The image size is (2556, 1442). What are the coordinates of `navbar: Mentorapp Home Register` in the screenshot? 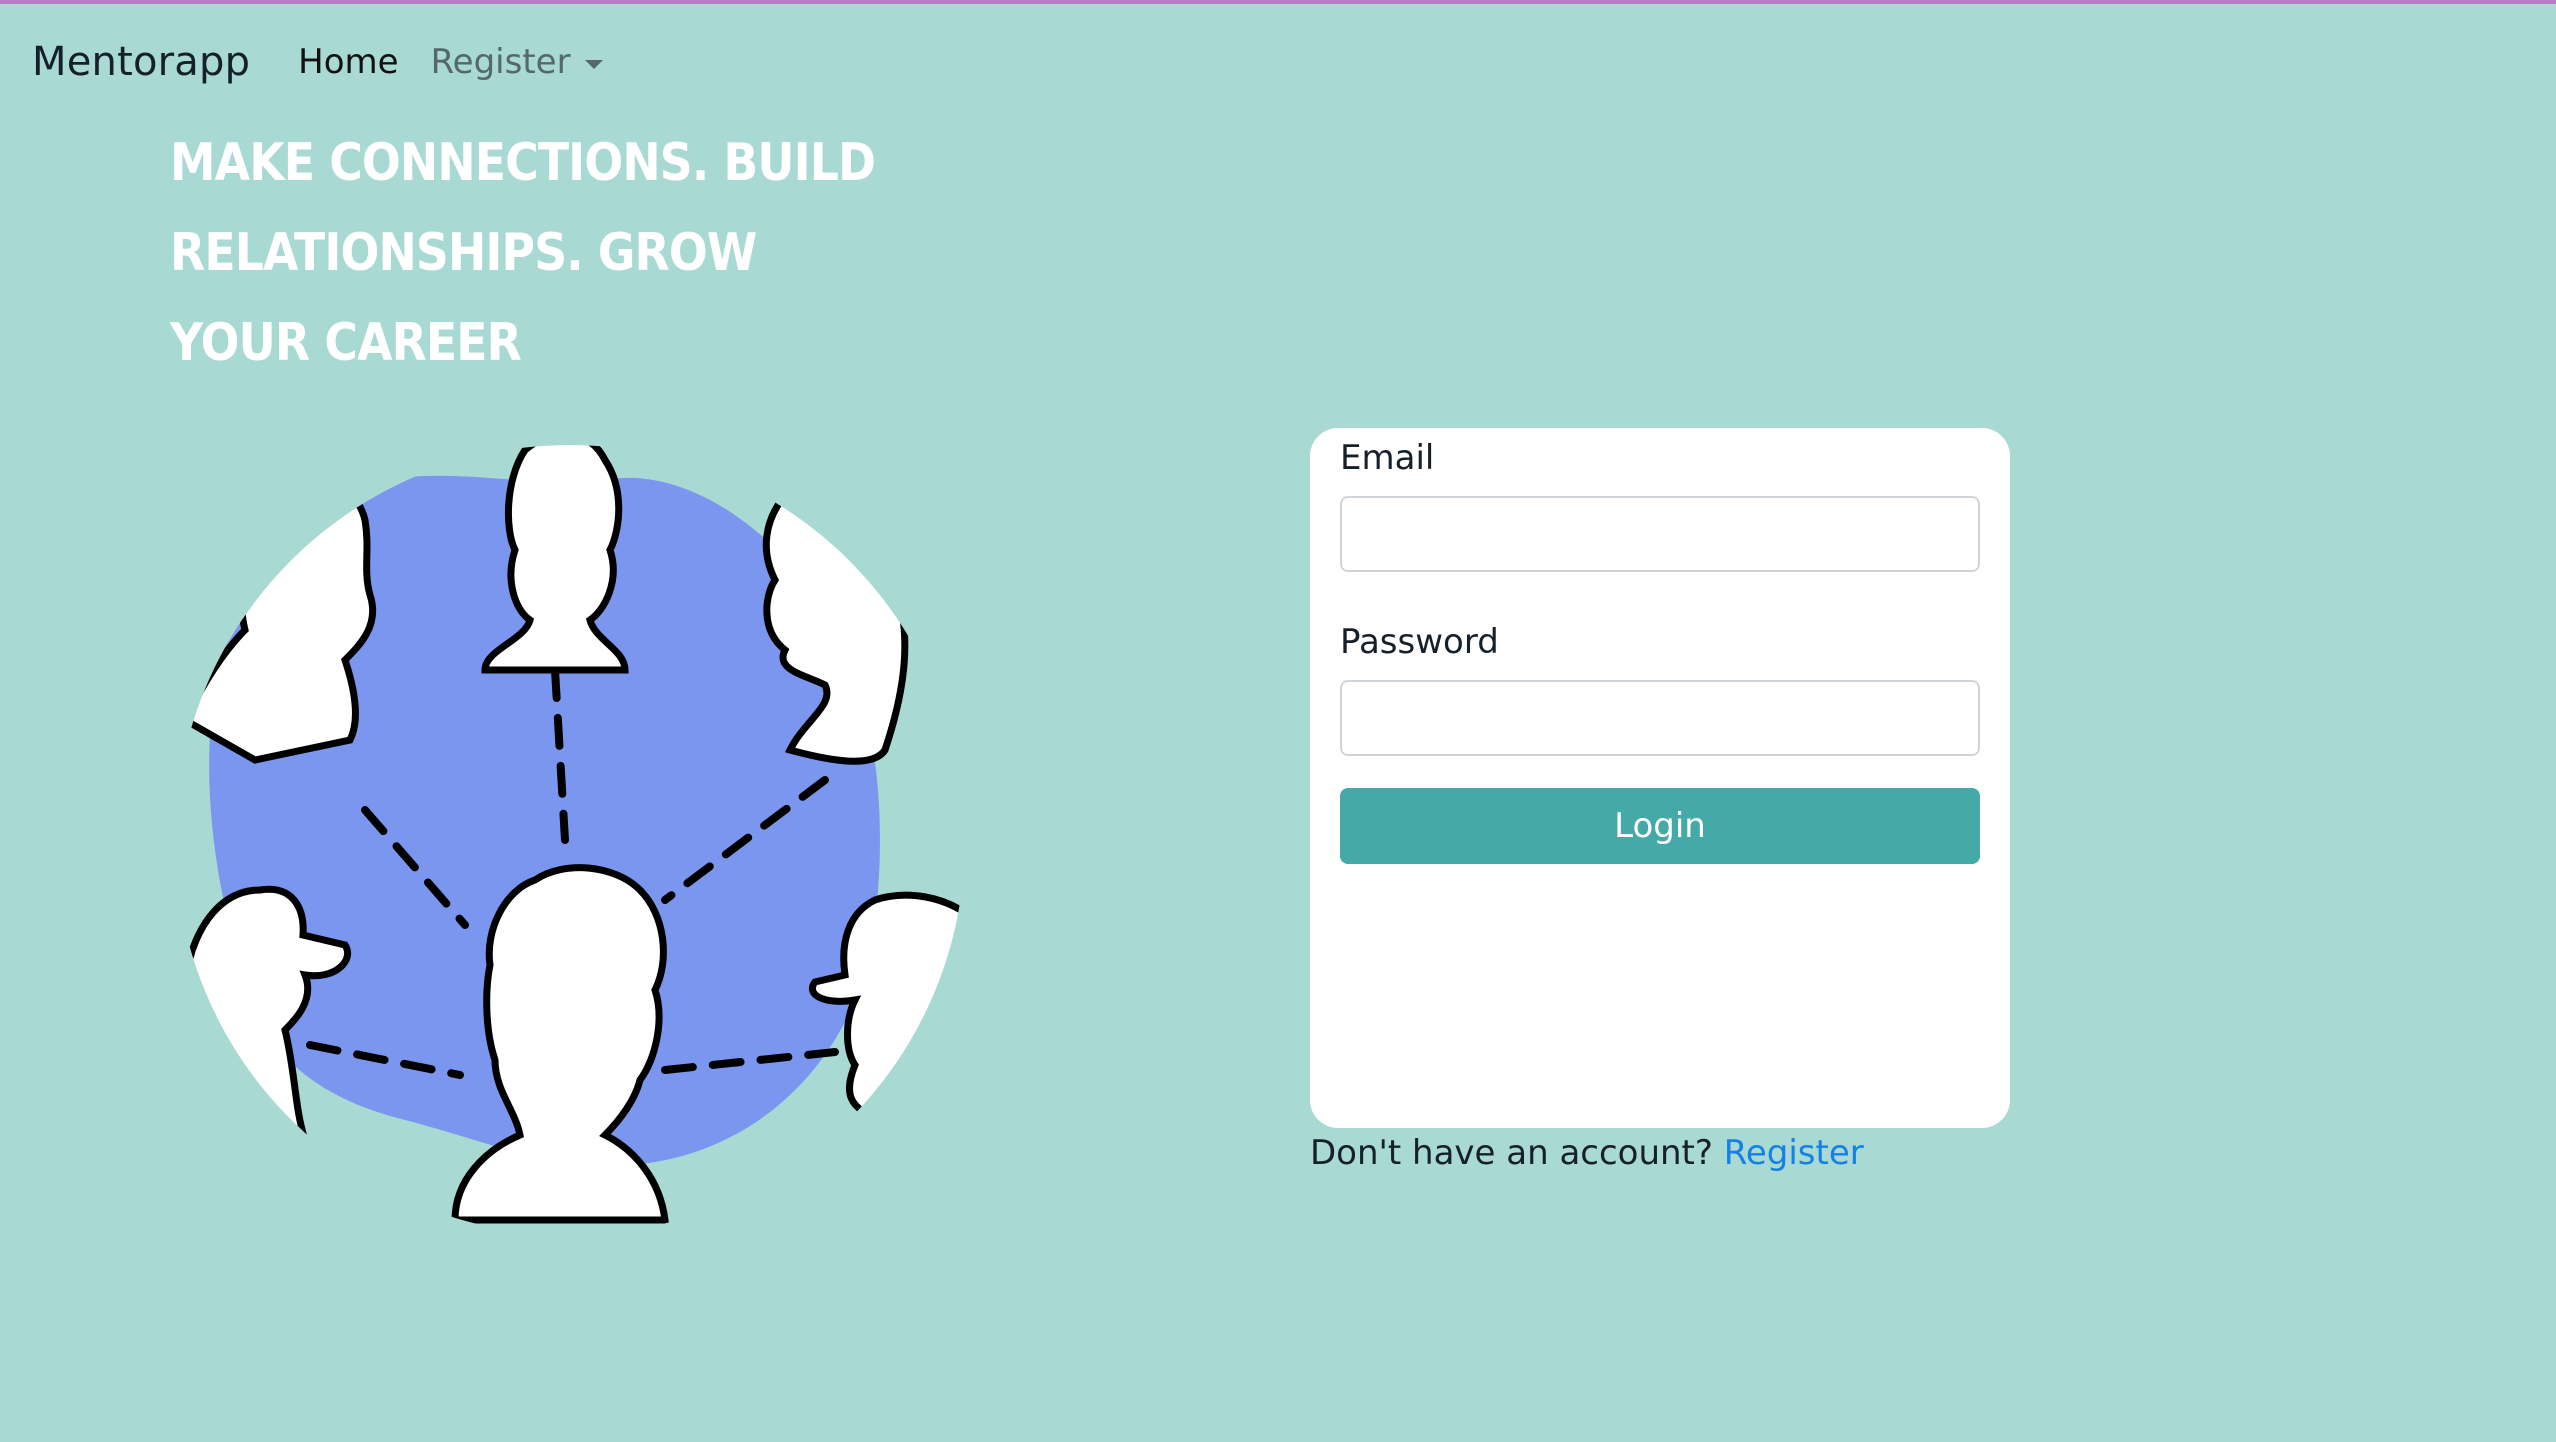 It's located at (333, 62).